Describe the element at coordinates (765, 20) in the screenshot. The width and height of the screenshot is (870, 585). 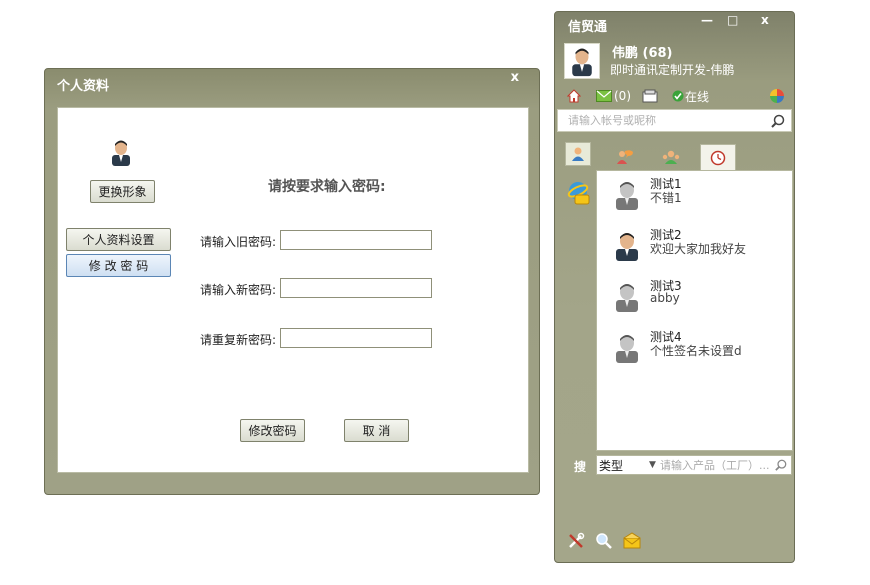
I see `window-close-button: x` at that location.